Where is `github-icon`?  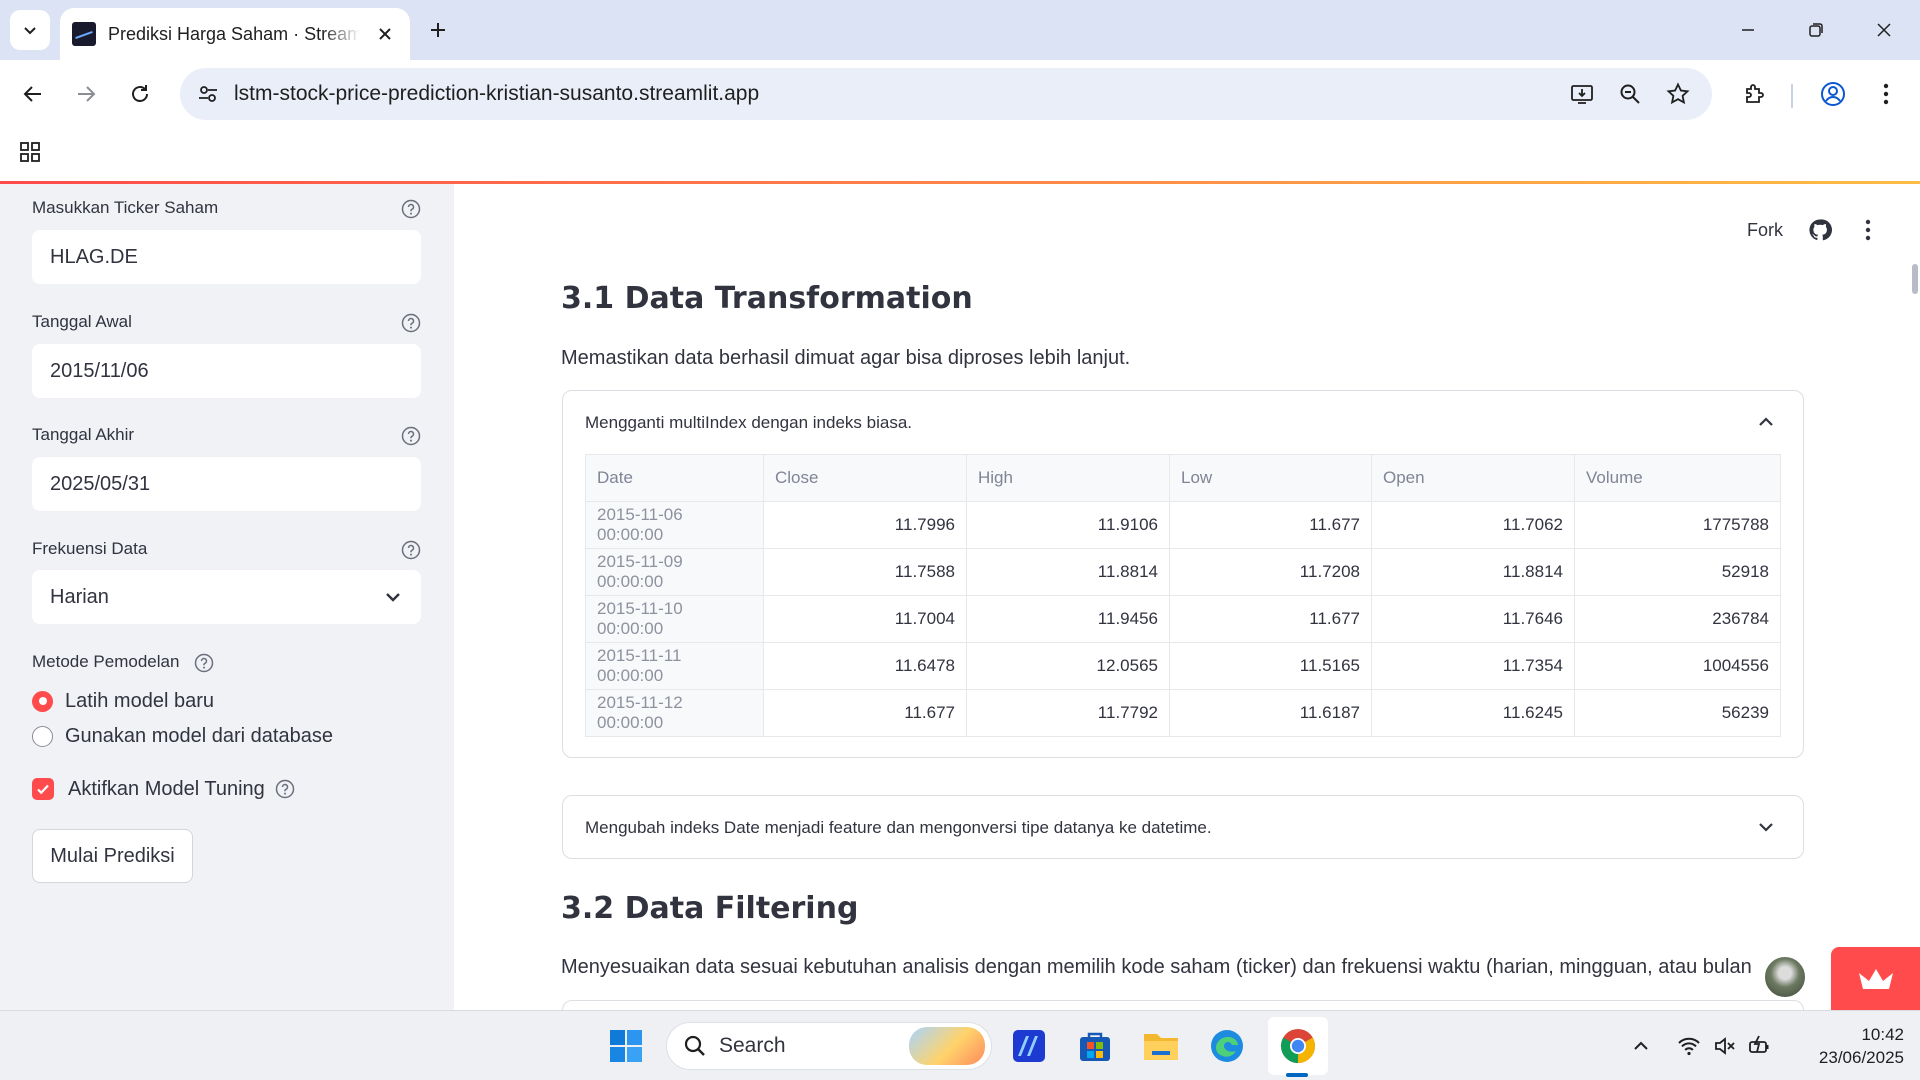 github-icon is located at coordinates (1820, 230).